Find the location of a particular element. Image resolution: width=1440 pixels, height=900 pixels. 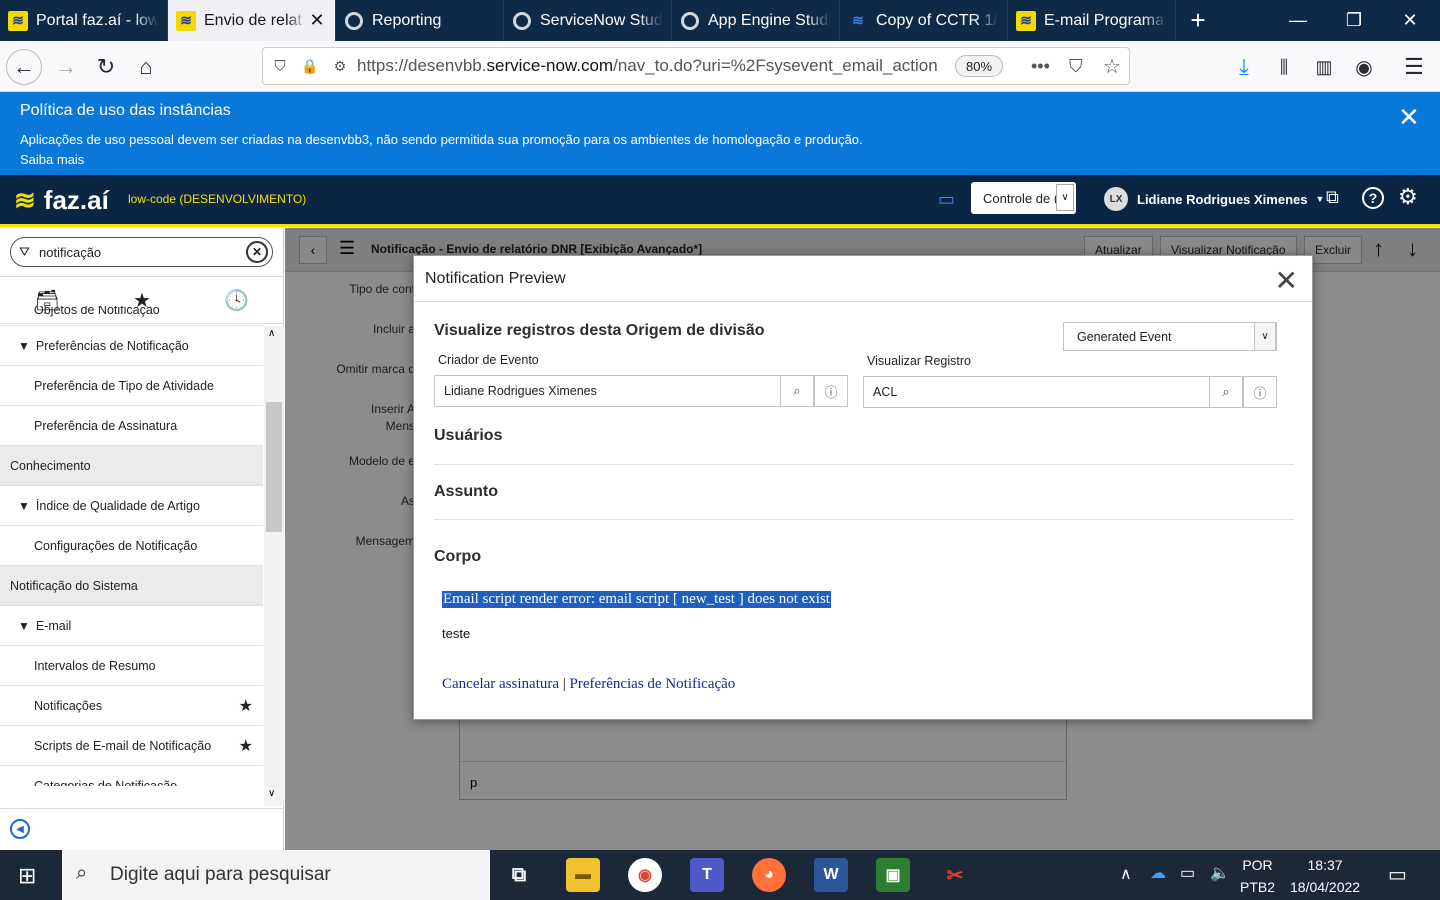

close-banner-icon: ✕ is located at coordinates (1409, 117).